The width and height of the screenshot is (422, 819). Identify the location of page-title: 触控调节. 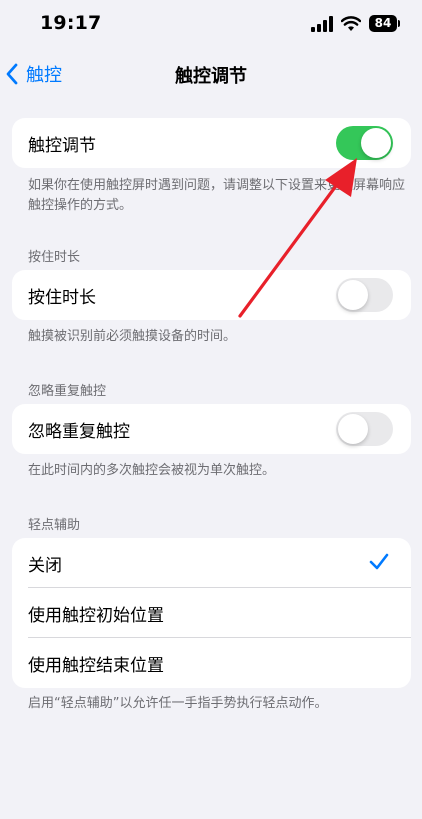
(211, 76).